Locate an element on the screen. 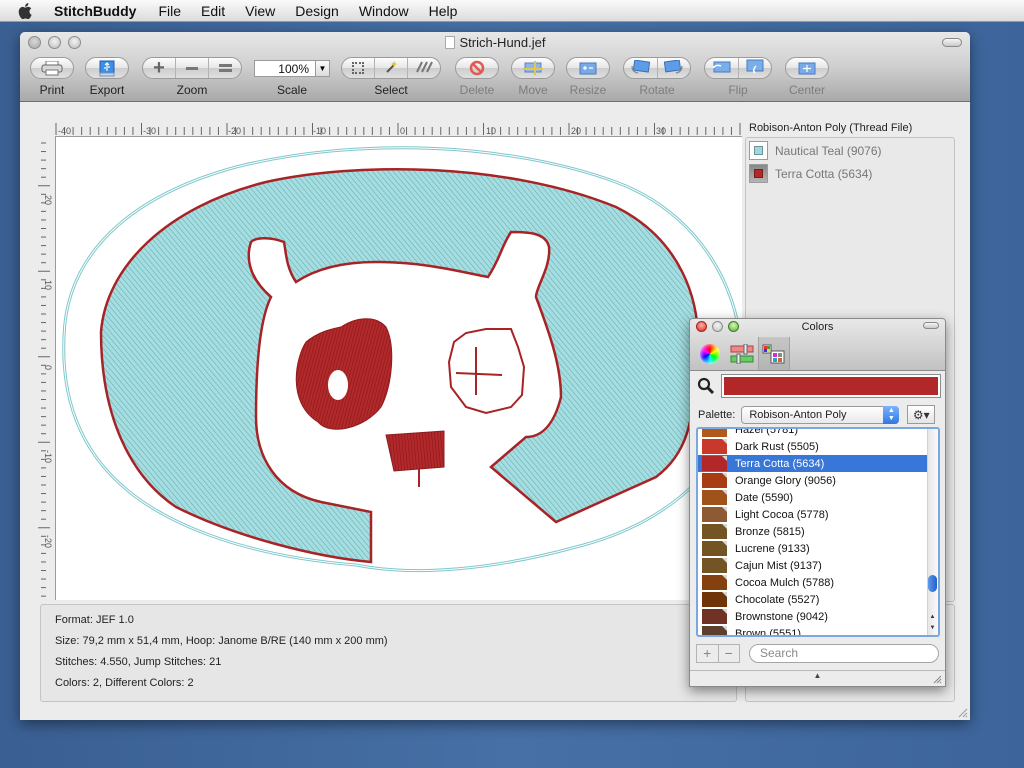 The width and height of the screenshot is (1024, 768). palette-bottom-tools: + − Search is located at coordinates (817, 653).